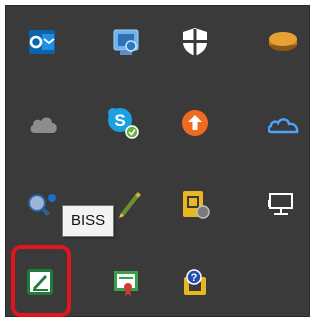 Image resolution: width=320 pixels, height=322 pixels. Describe the element at coordinates (195, 204) in the screenshot. I see `sim-card-icon` at that location.